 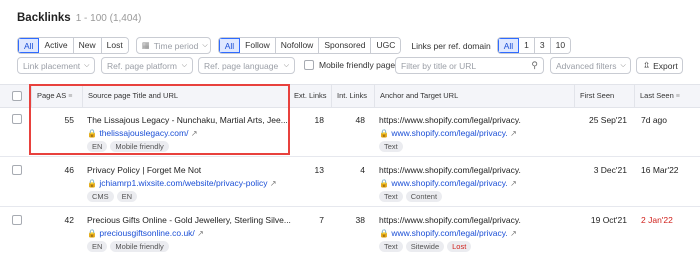 I want to click on nofollow-button: Nofollow, so click(x=297, y=45).